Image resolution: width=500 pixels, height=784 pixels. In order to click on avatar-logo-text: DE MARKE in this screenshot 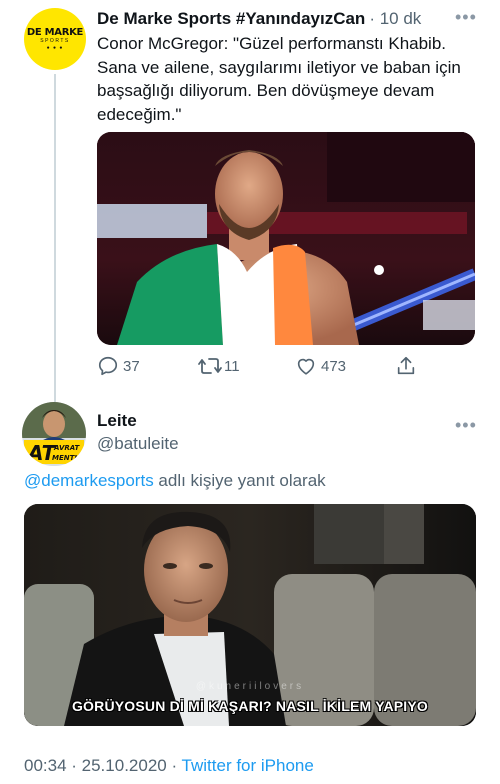, I will do `click(55, 32)`.